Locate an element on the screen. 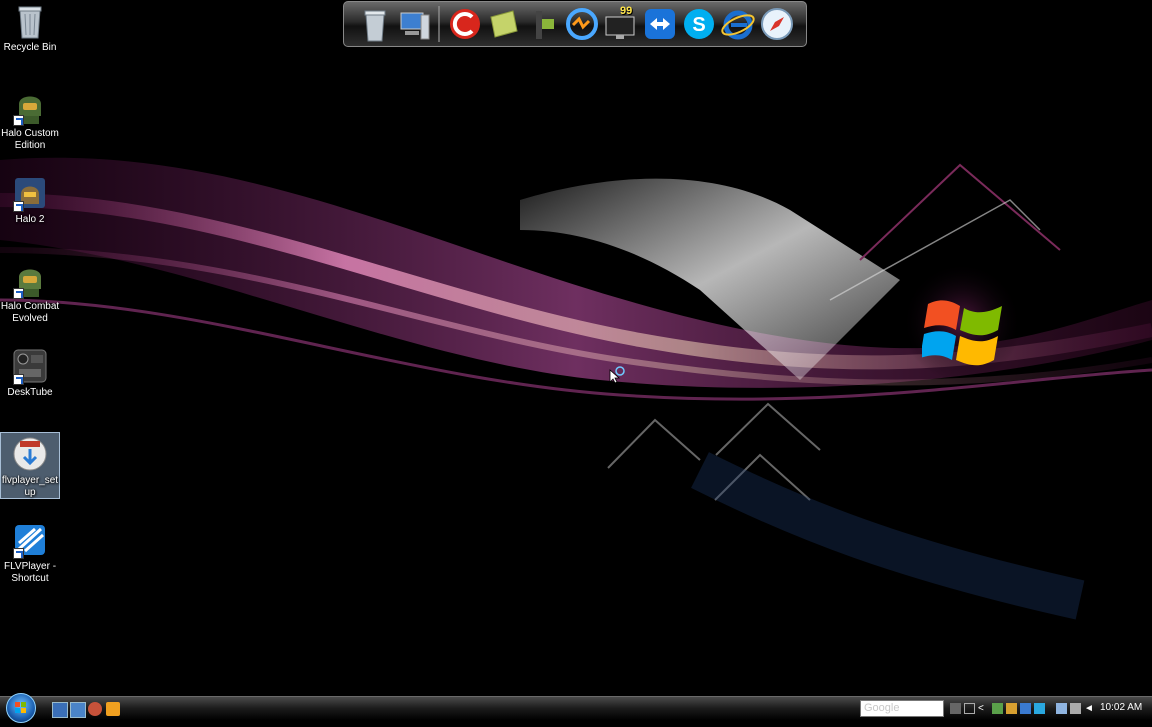 The image size is (1152, 727). media-player-icon is located at coordinates (113, 709).